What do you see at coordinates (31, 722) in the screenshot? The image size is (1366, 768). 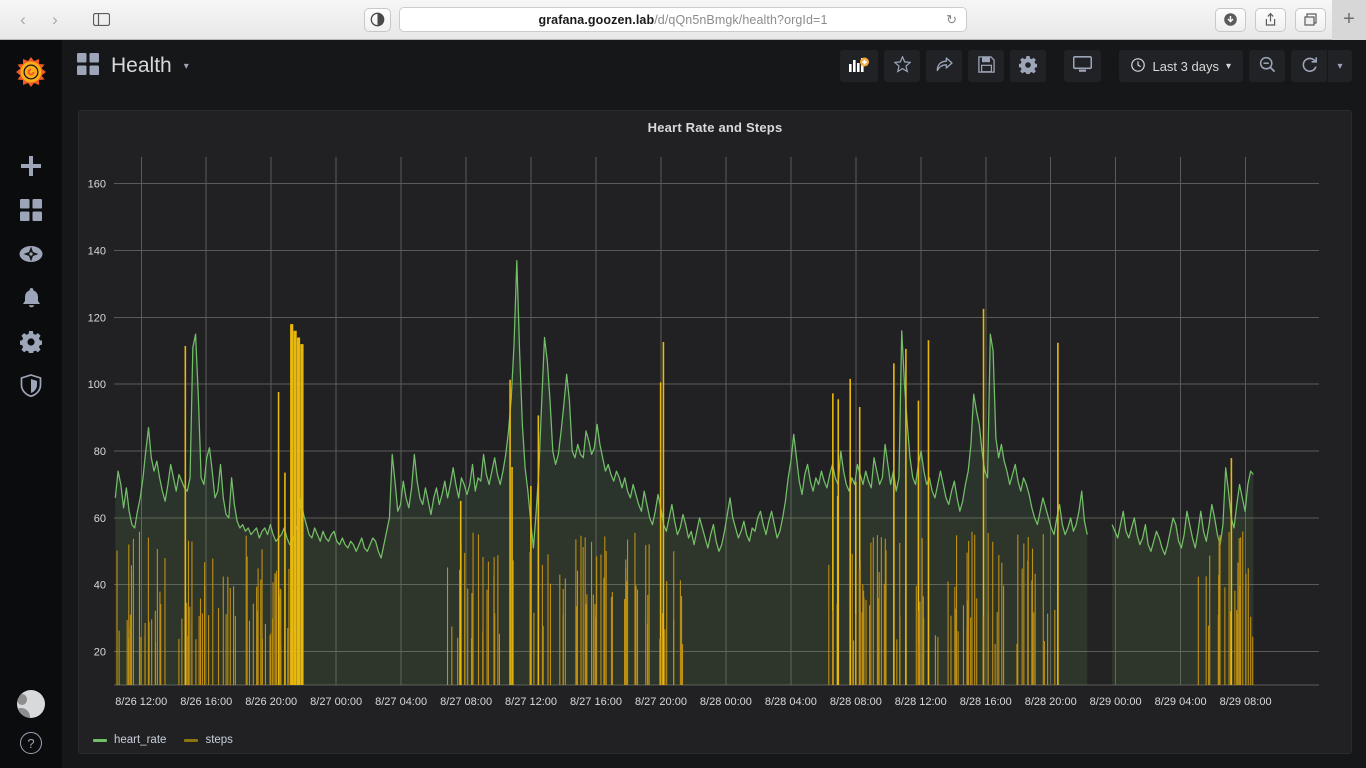 I see `sidebar-bottom: ?` at bounding box center [31, 722].